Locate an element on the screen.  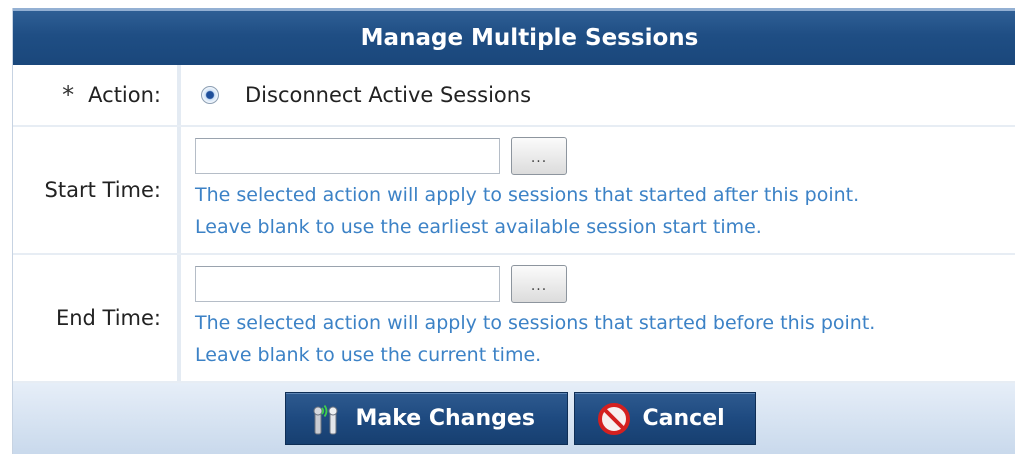
start-time-input is located at coordinates (347, 156).